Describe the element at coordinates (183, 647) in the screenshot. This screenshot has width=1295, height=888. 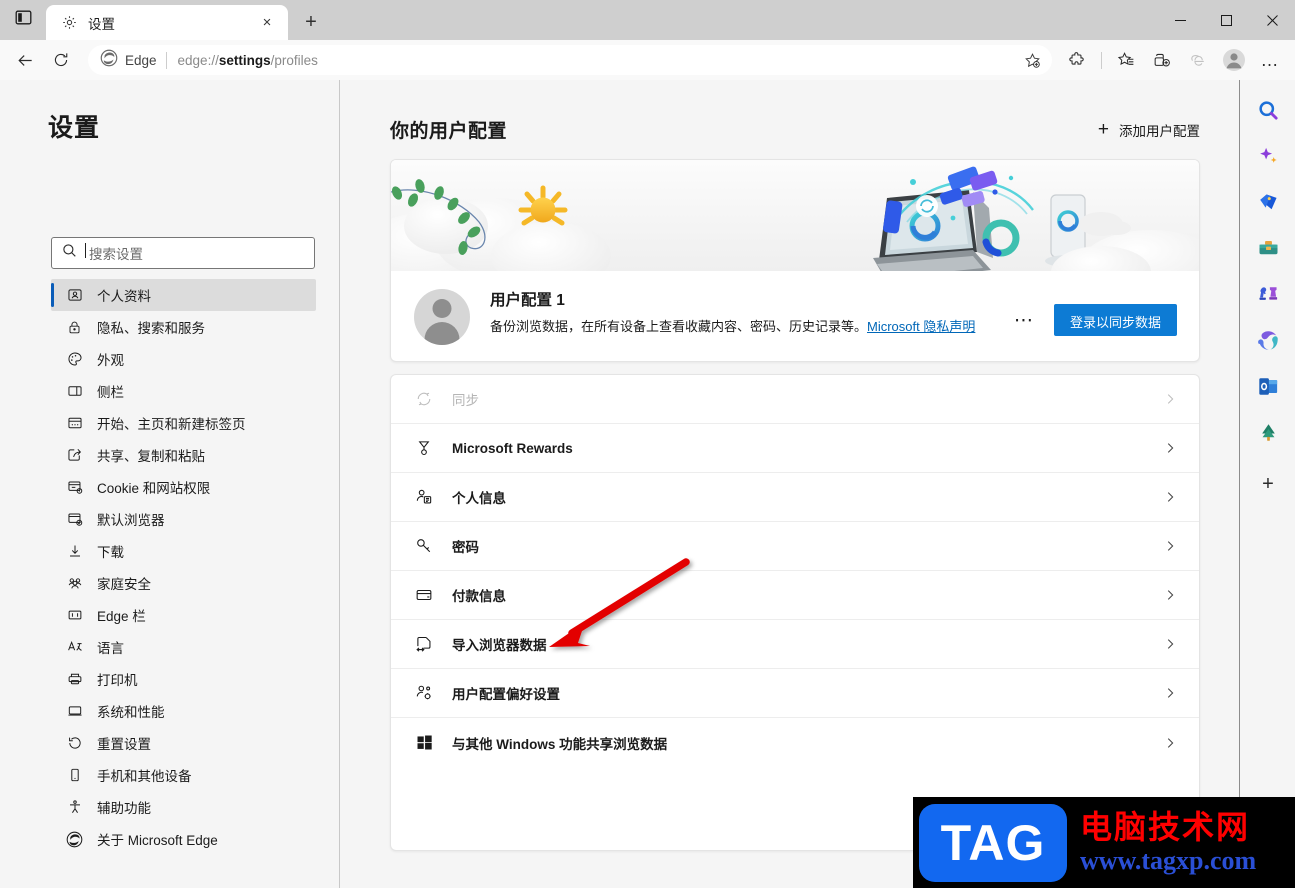
I see `sidebar-item-languages: 语言` at that location.